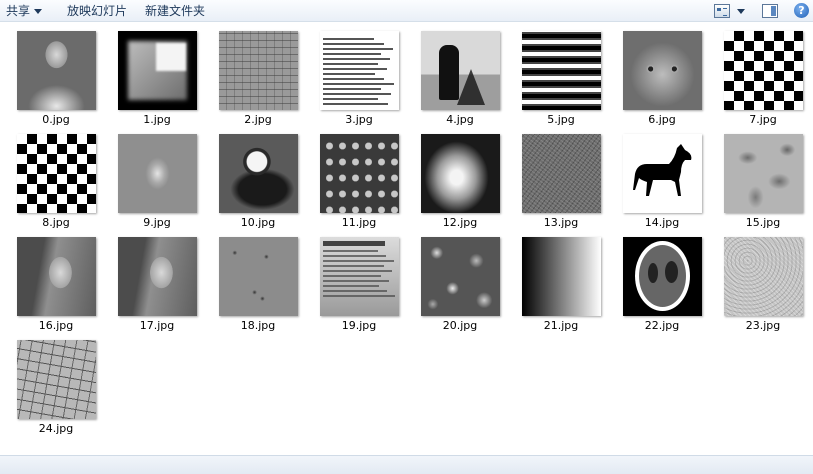 This screenshot has height=474, width=813. What do you see at coordinates (561, 276) in the screenshot?
I see `gradient-thumbnail` at bounding box center [561, 276].